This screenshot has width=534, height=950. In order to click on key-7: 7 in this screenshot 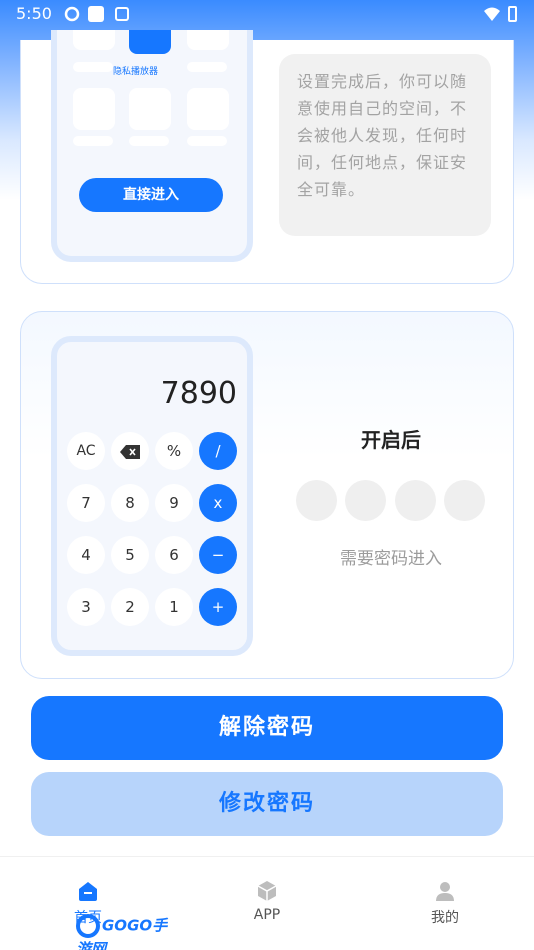, I will do `click(86, 503)`.